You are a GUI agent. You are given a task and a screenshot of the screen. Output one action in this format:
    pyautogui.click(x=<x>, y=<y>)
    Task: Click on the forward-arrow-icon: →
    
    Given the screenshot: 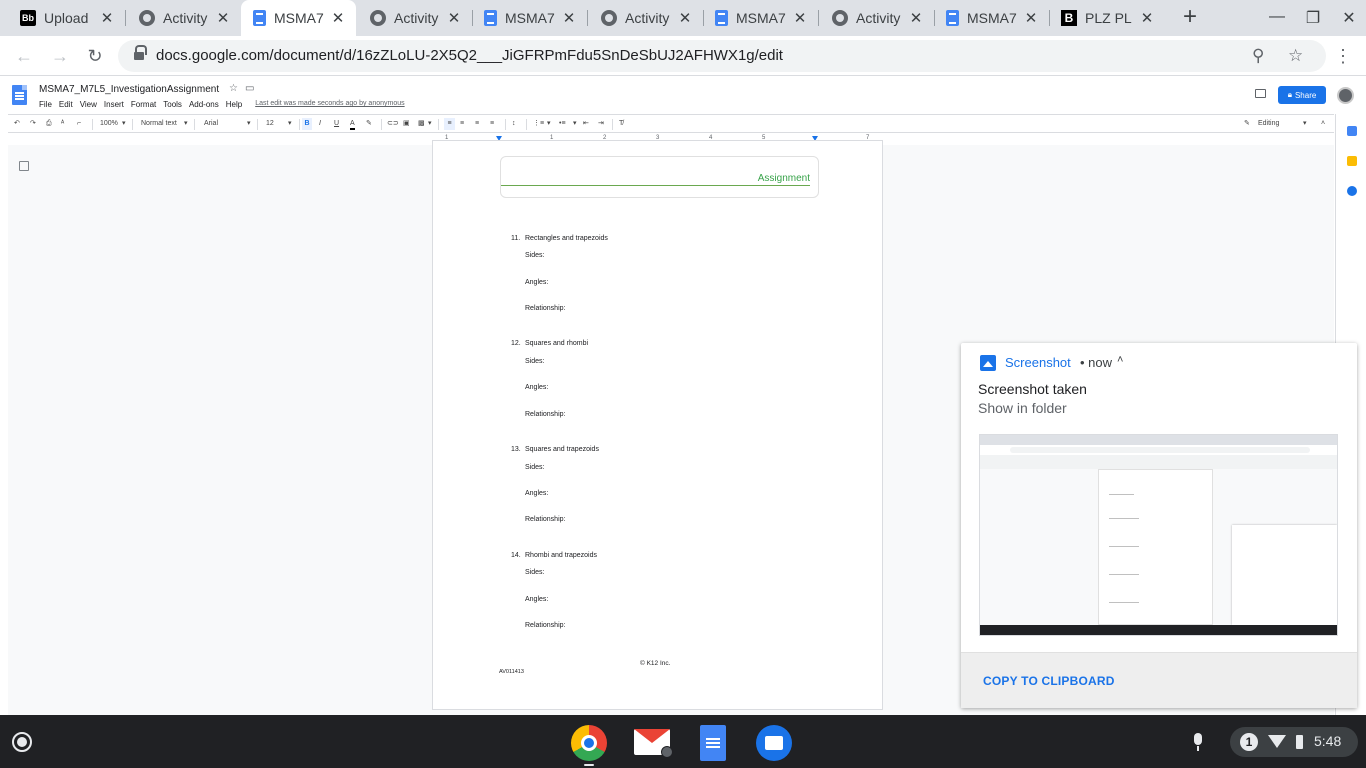 What is the action you would take?
    pyautogui.click(x=60, y=56)
    